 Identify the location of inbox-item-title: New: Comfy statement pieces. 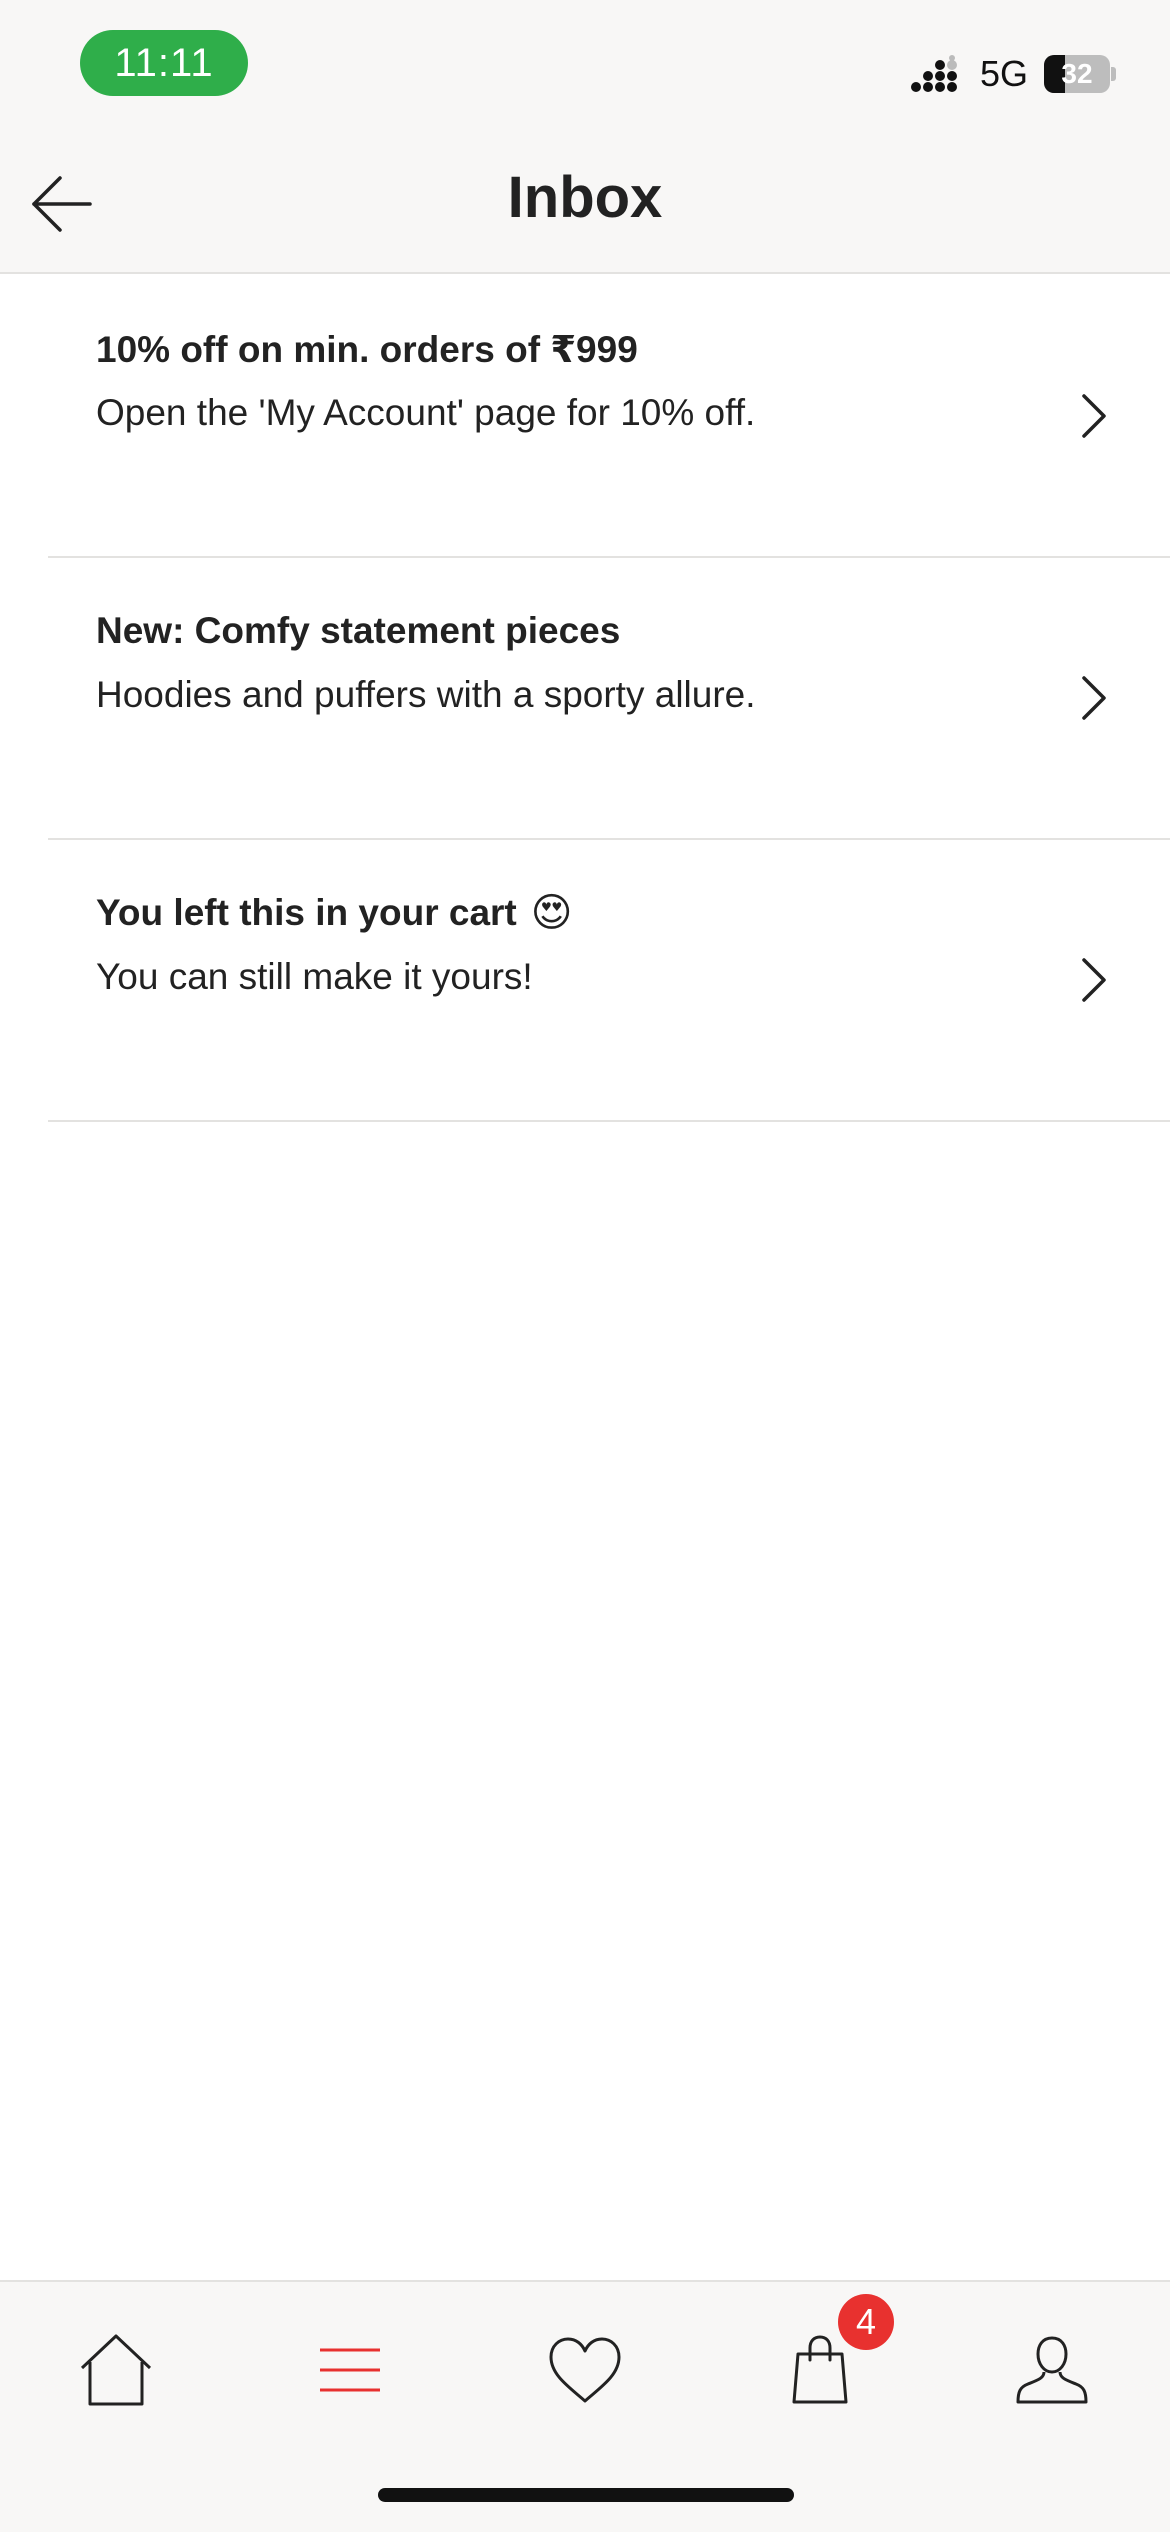
(358, 631).